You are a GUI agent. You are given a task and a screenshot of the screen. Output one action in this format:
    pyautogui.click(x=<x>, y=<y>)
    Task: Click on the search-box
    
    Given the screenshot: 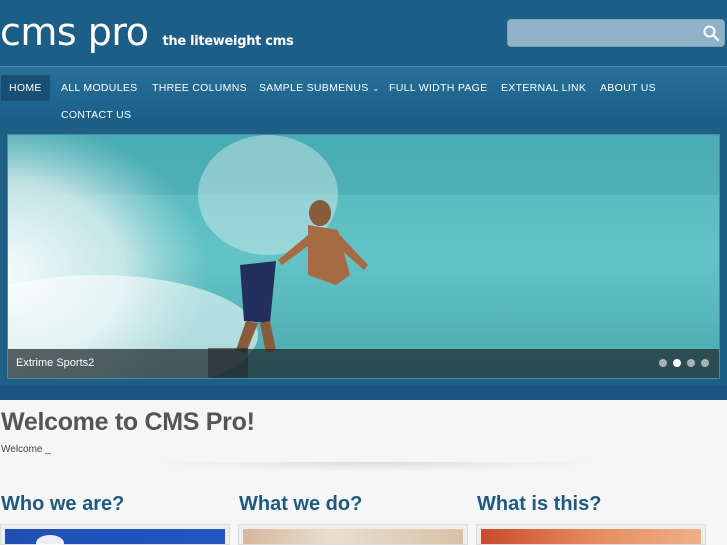 What is the action you would take?
    pyautogui.click(x=616, y=33)
    